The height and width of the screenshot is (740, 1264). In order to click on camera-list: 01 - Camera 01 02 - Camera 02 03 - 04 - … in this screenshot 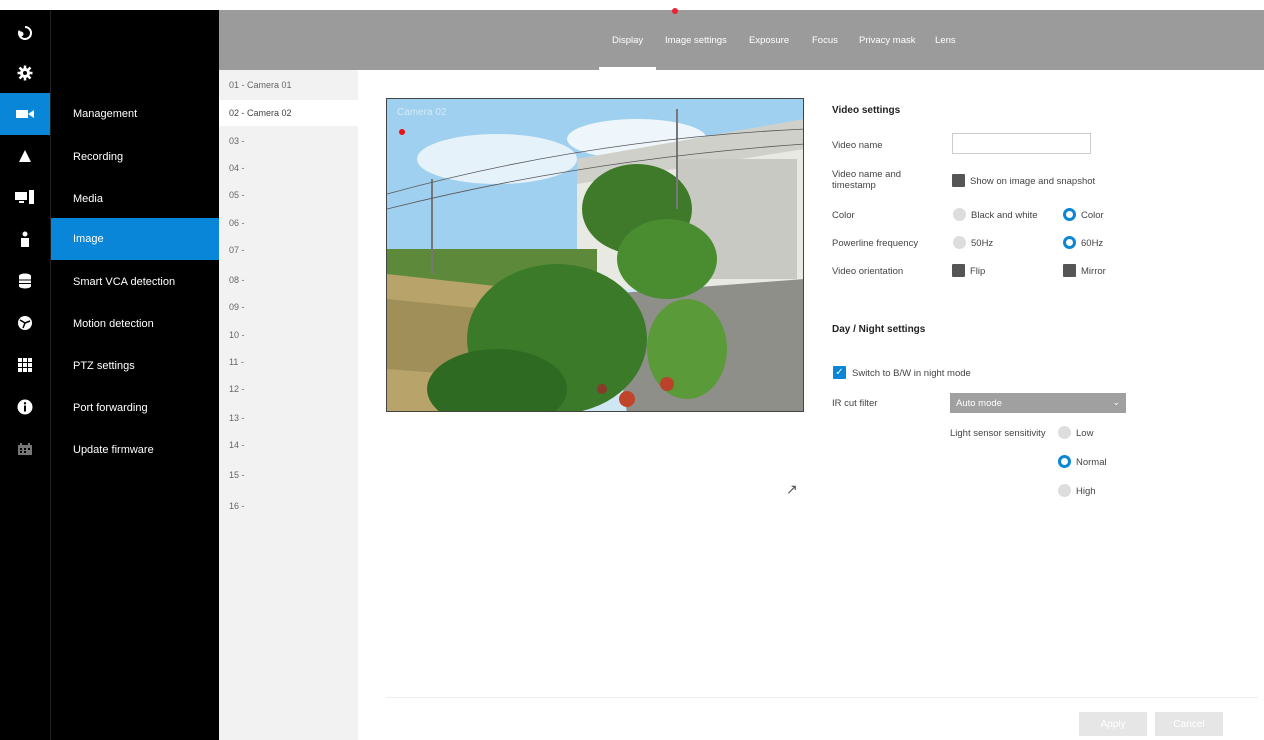, I will do `click(288, 405)`.